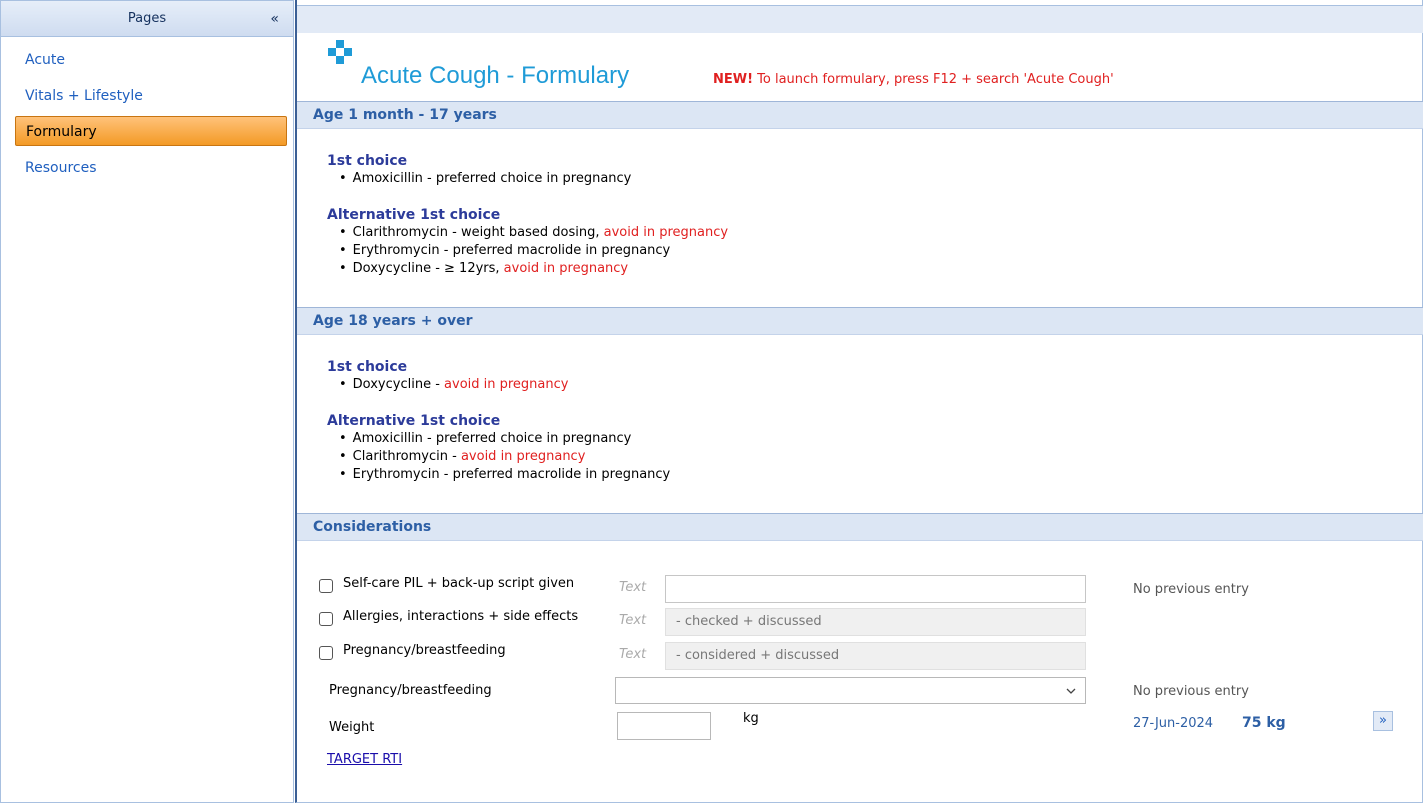  What do you see at coordinates (461, 616) in the screenshot?
I see `allergies-label: Allergies, interactions + side effects` at bounding box center [461, 616].